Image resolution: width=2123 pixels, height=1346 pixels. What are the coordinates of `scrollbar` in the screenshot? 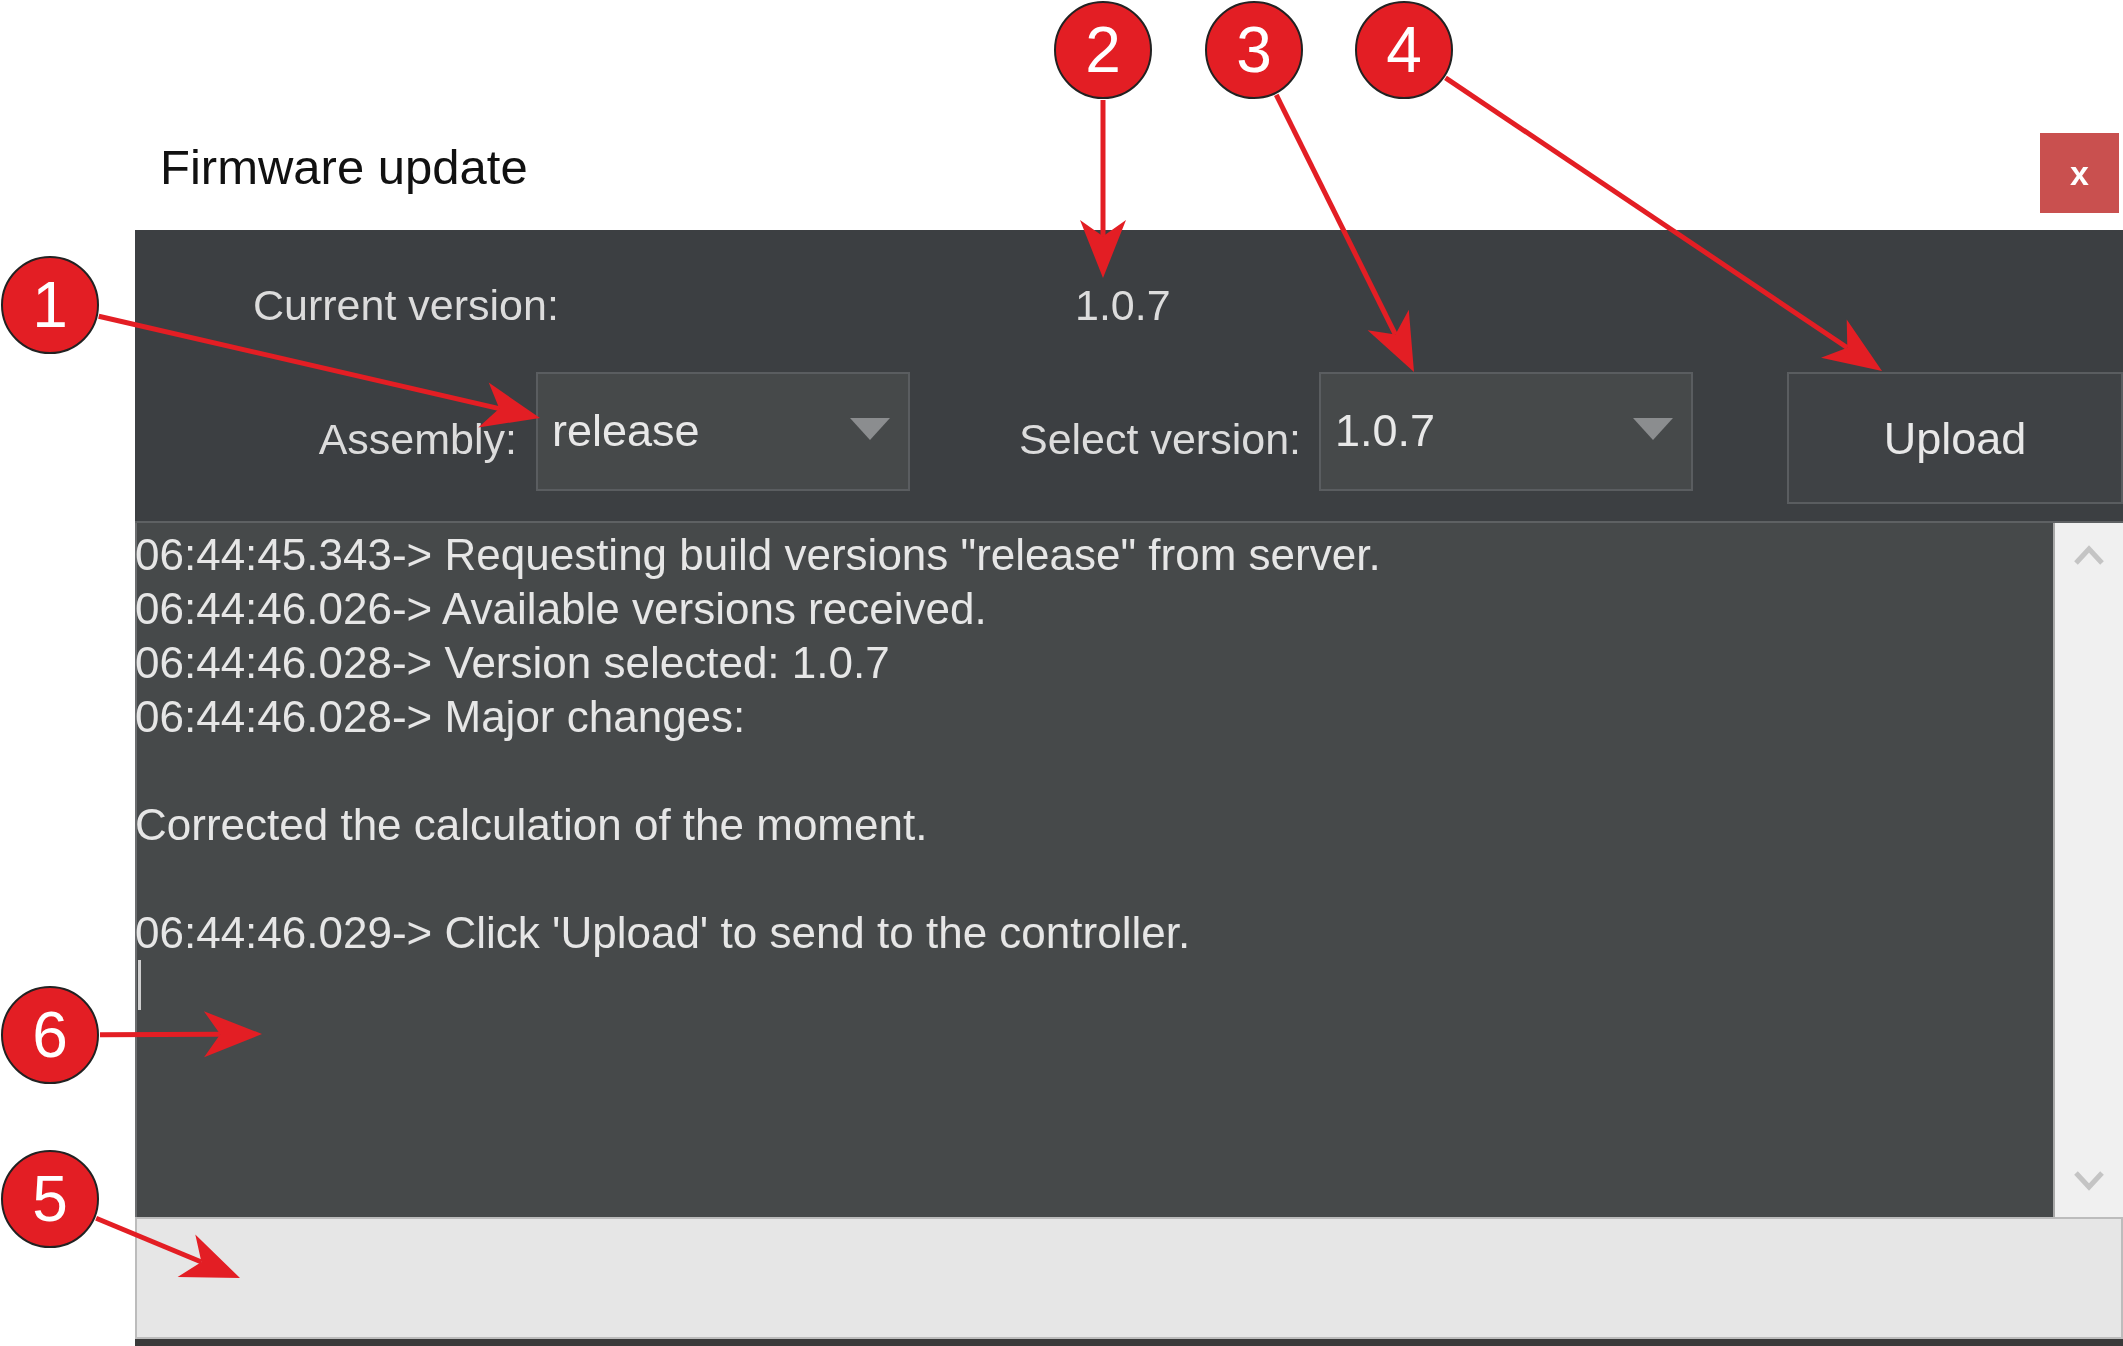 It's located at (2088, 870).